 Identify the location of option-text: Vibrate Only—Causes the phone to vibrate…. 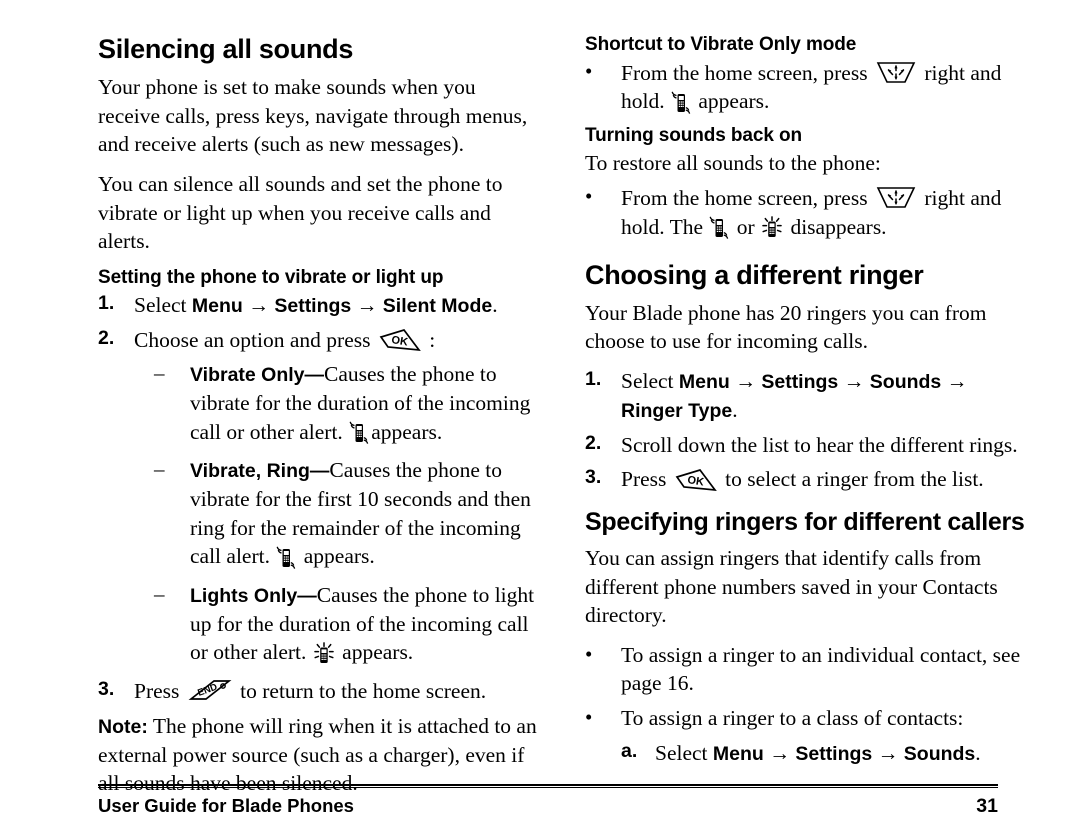
(365, 403).